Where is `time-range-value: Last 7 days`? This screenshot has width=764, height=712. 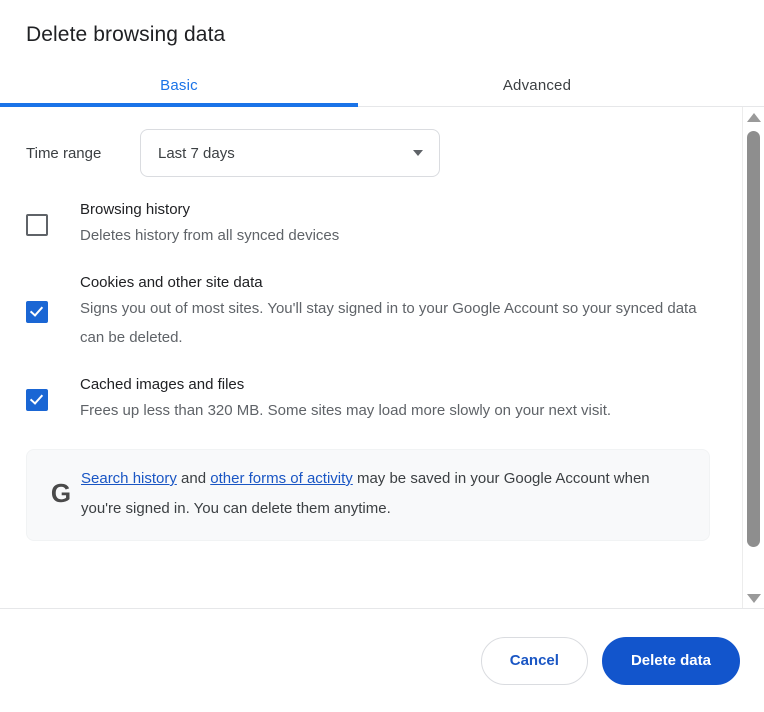 time-range-value: Last 7 days is located at coordinates (196, 153).